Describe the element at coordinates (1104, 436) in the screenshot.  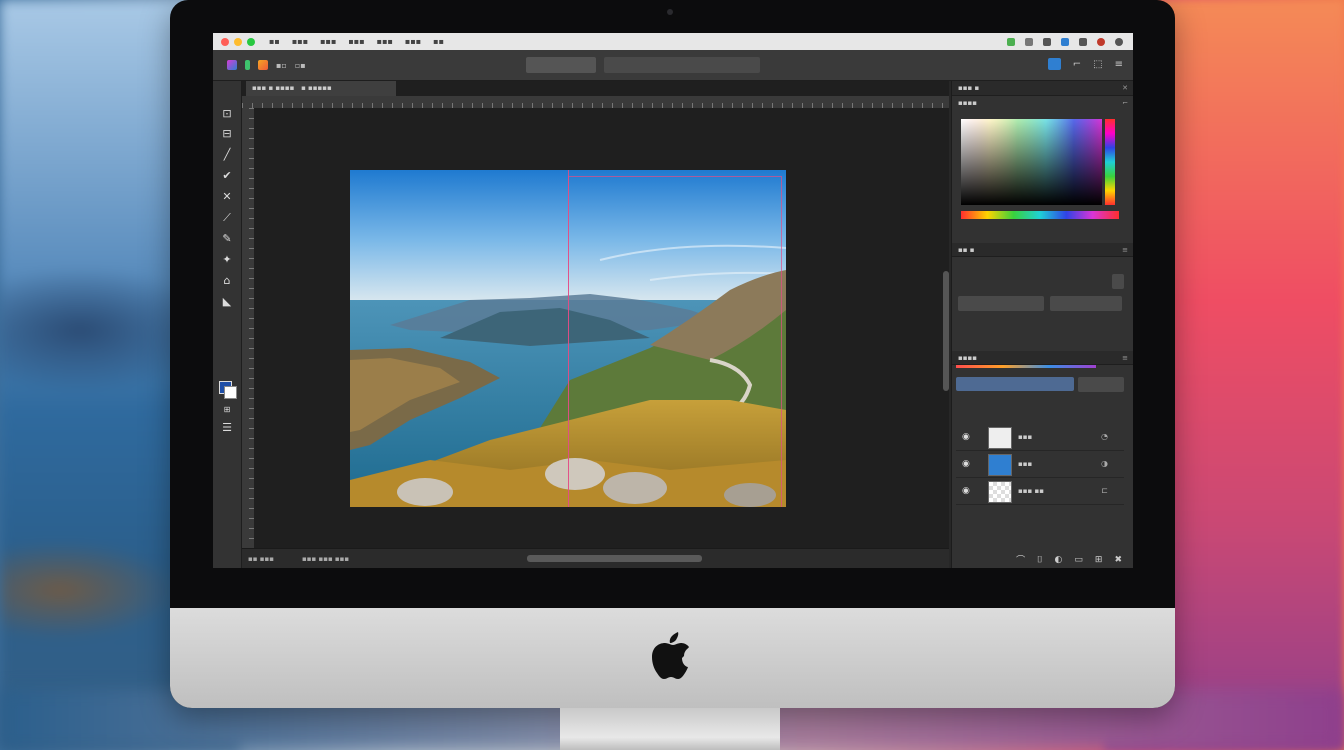
I see `lock-icon: ◔` at that location.